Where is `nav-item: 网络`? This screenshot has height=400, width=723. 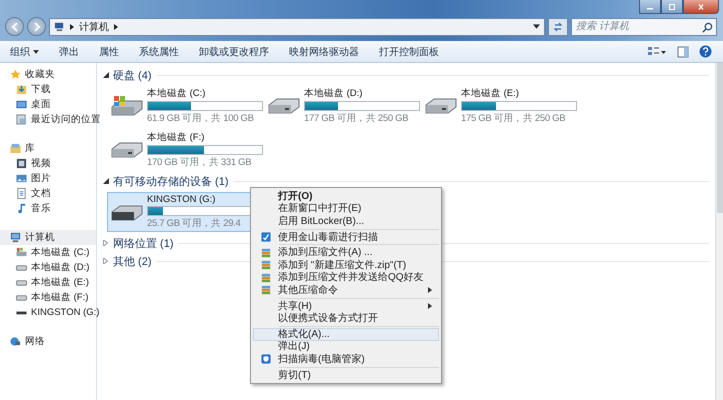 nav-item: 网络 is located at coordinates (48, 341).